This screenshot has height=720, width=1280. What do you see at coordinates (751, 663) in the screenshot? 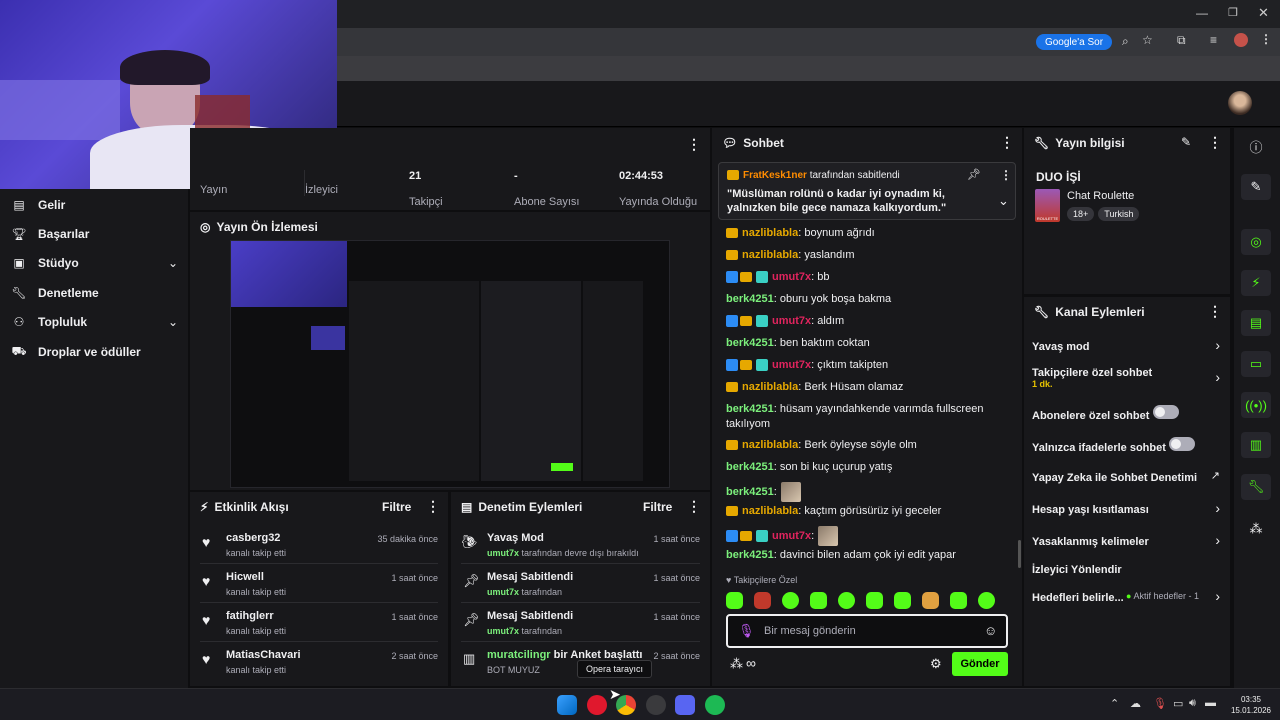
I see `infinity-icon: ∞` at bounding box center [751, 663].